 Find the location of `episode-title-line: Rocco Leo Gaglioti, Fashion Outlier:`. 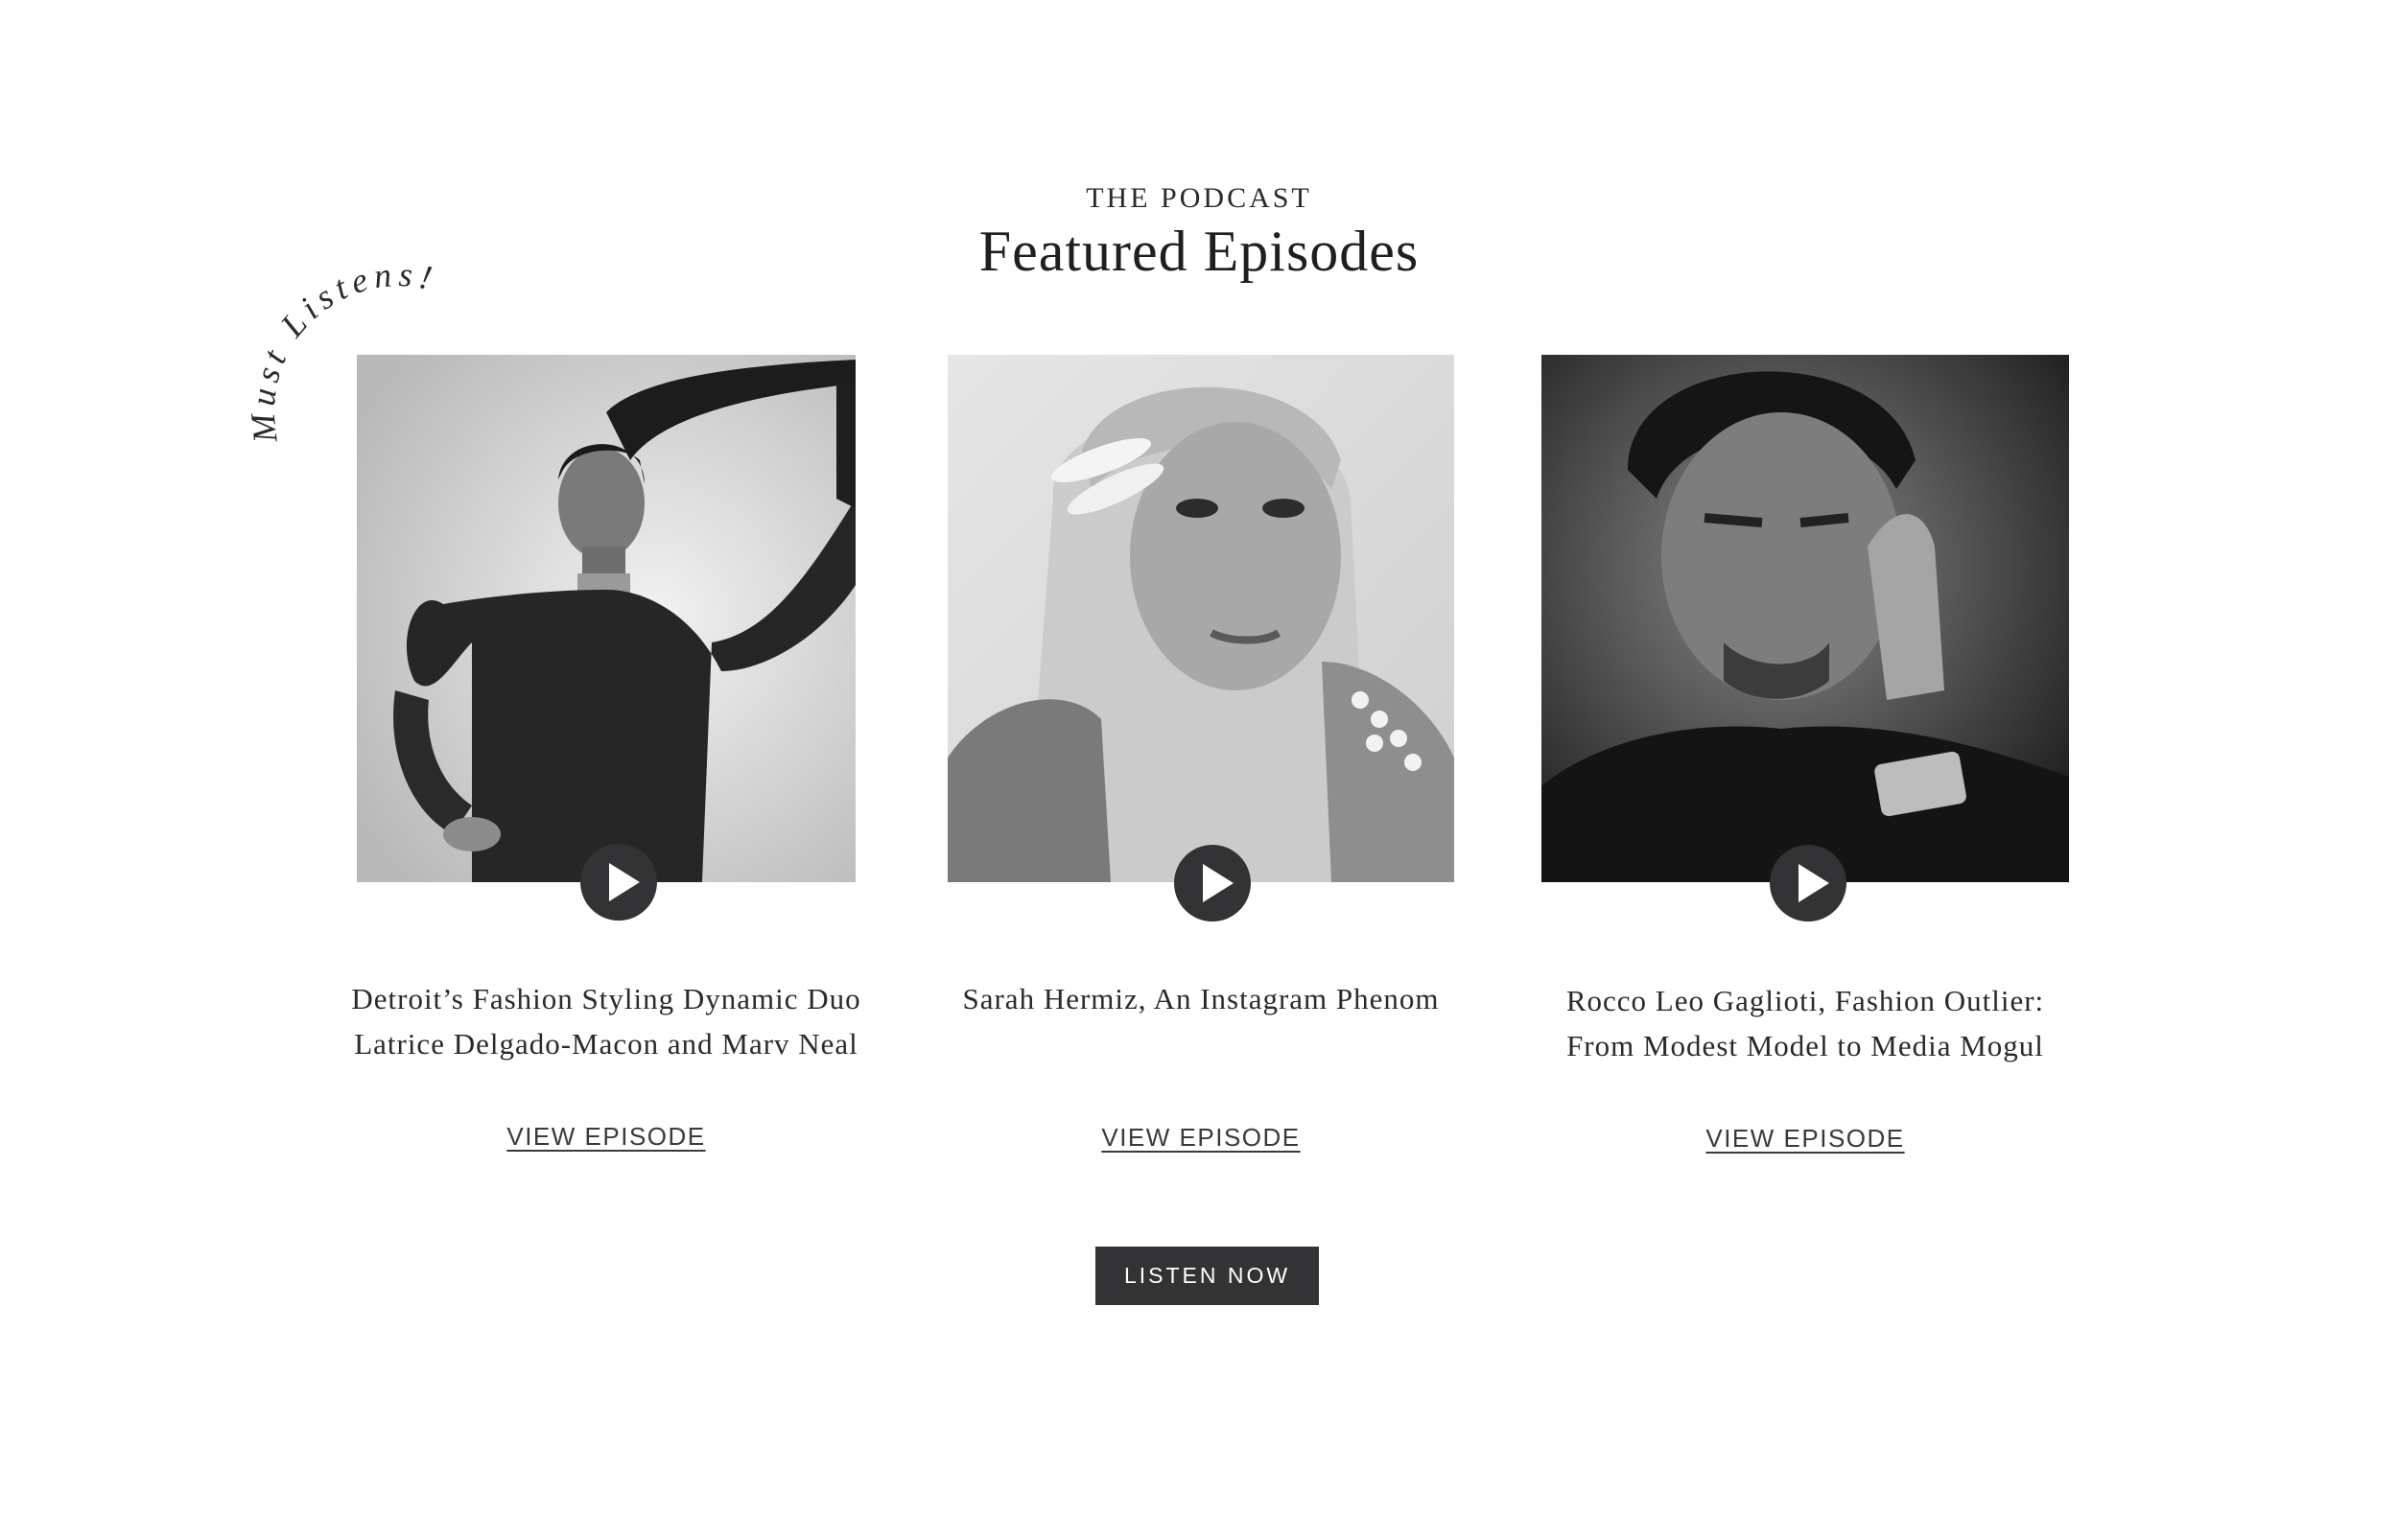

episode-title-line: Rocco Leo Gaglioti, Fashion Outlier: is located at coordinates (1805, 1001).